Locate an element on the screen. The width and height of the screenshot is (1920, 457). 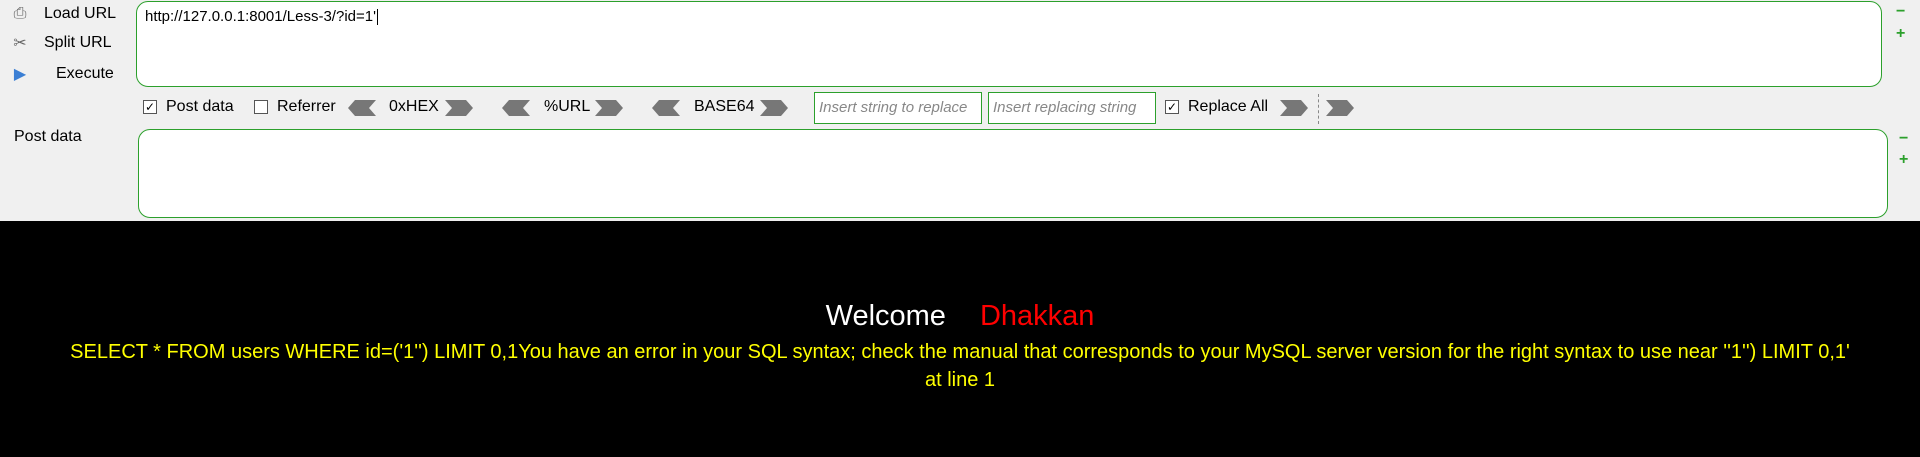
post-data-check-label: Post data is located at coordinates (200, 106).